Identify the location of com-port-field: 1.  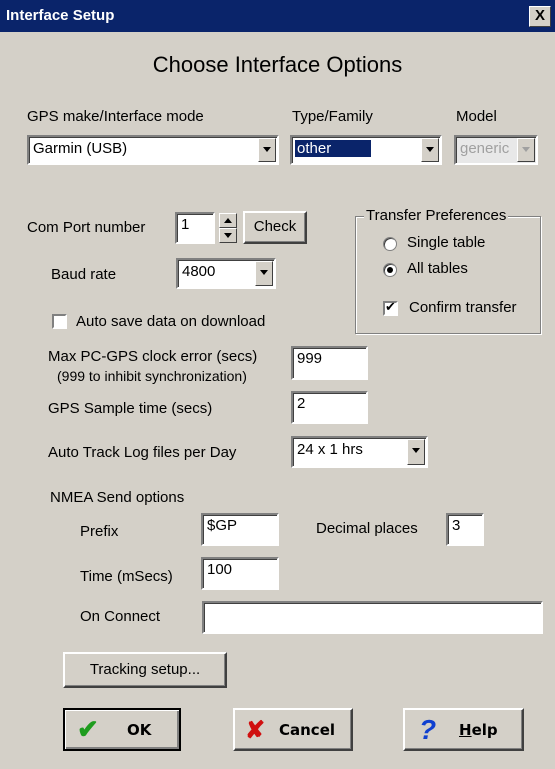
(195, 228).